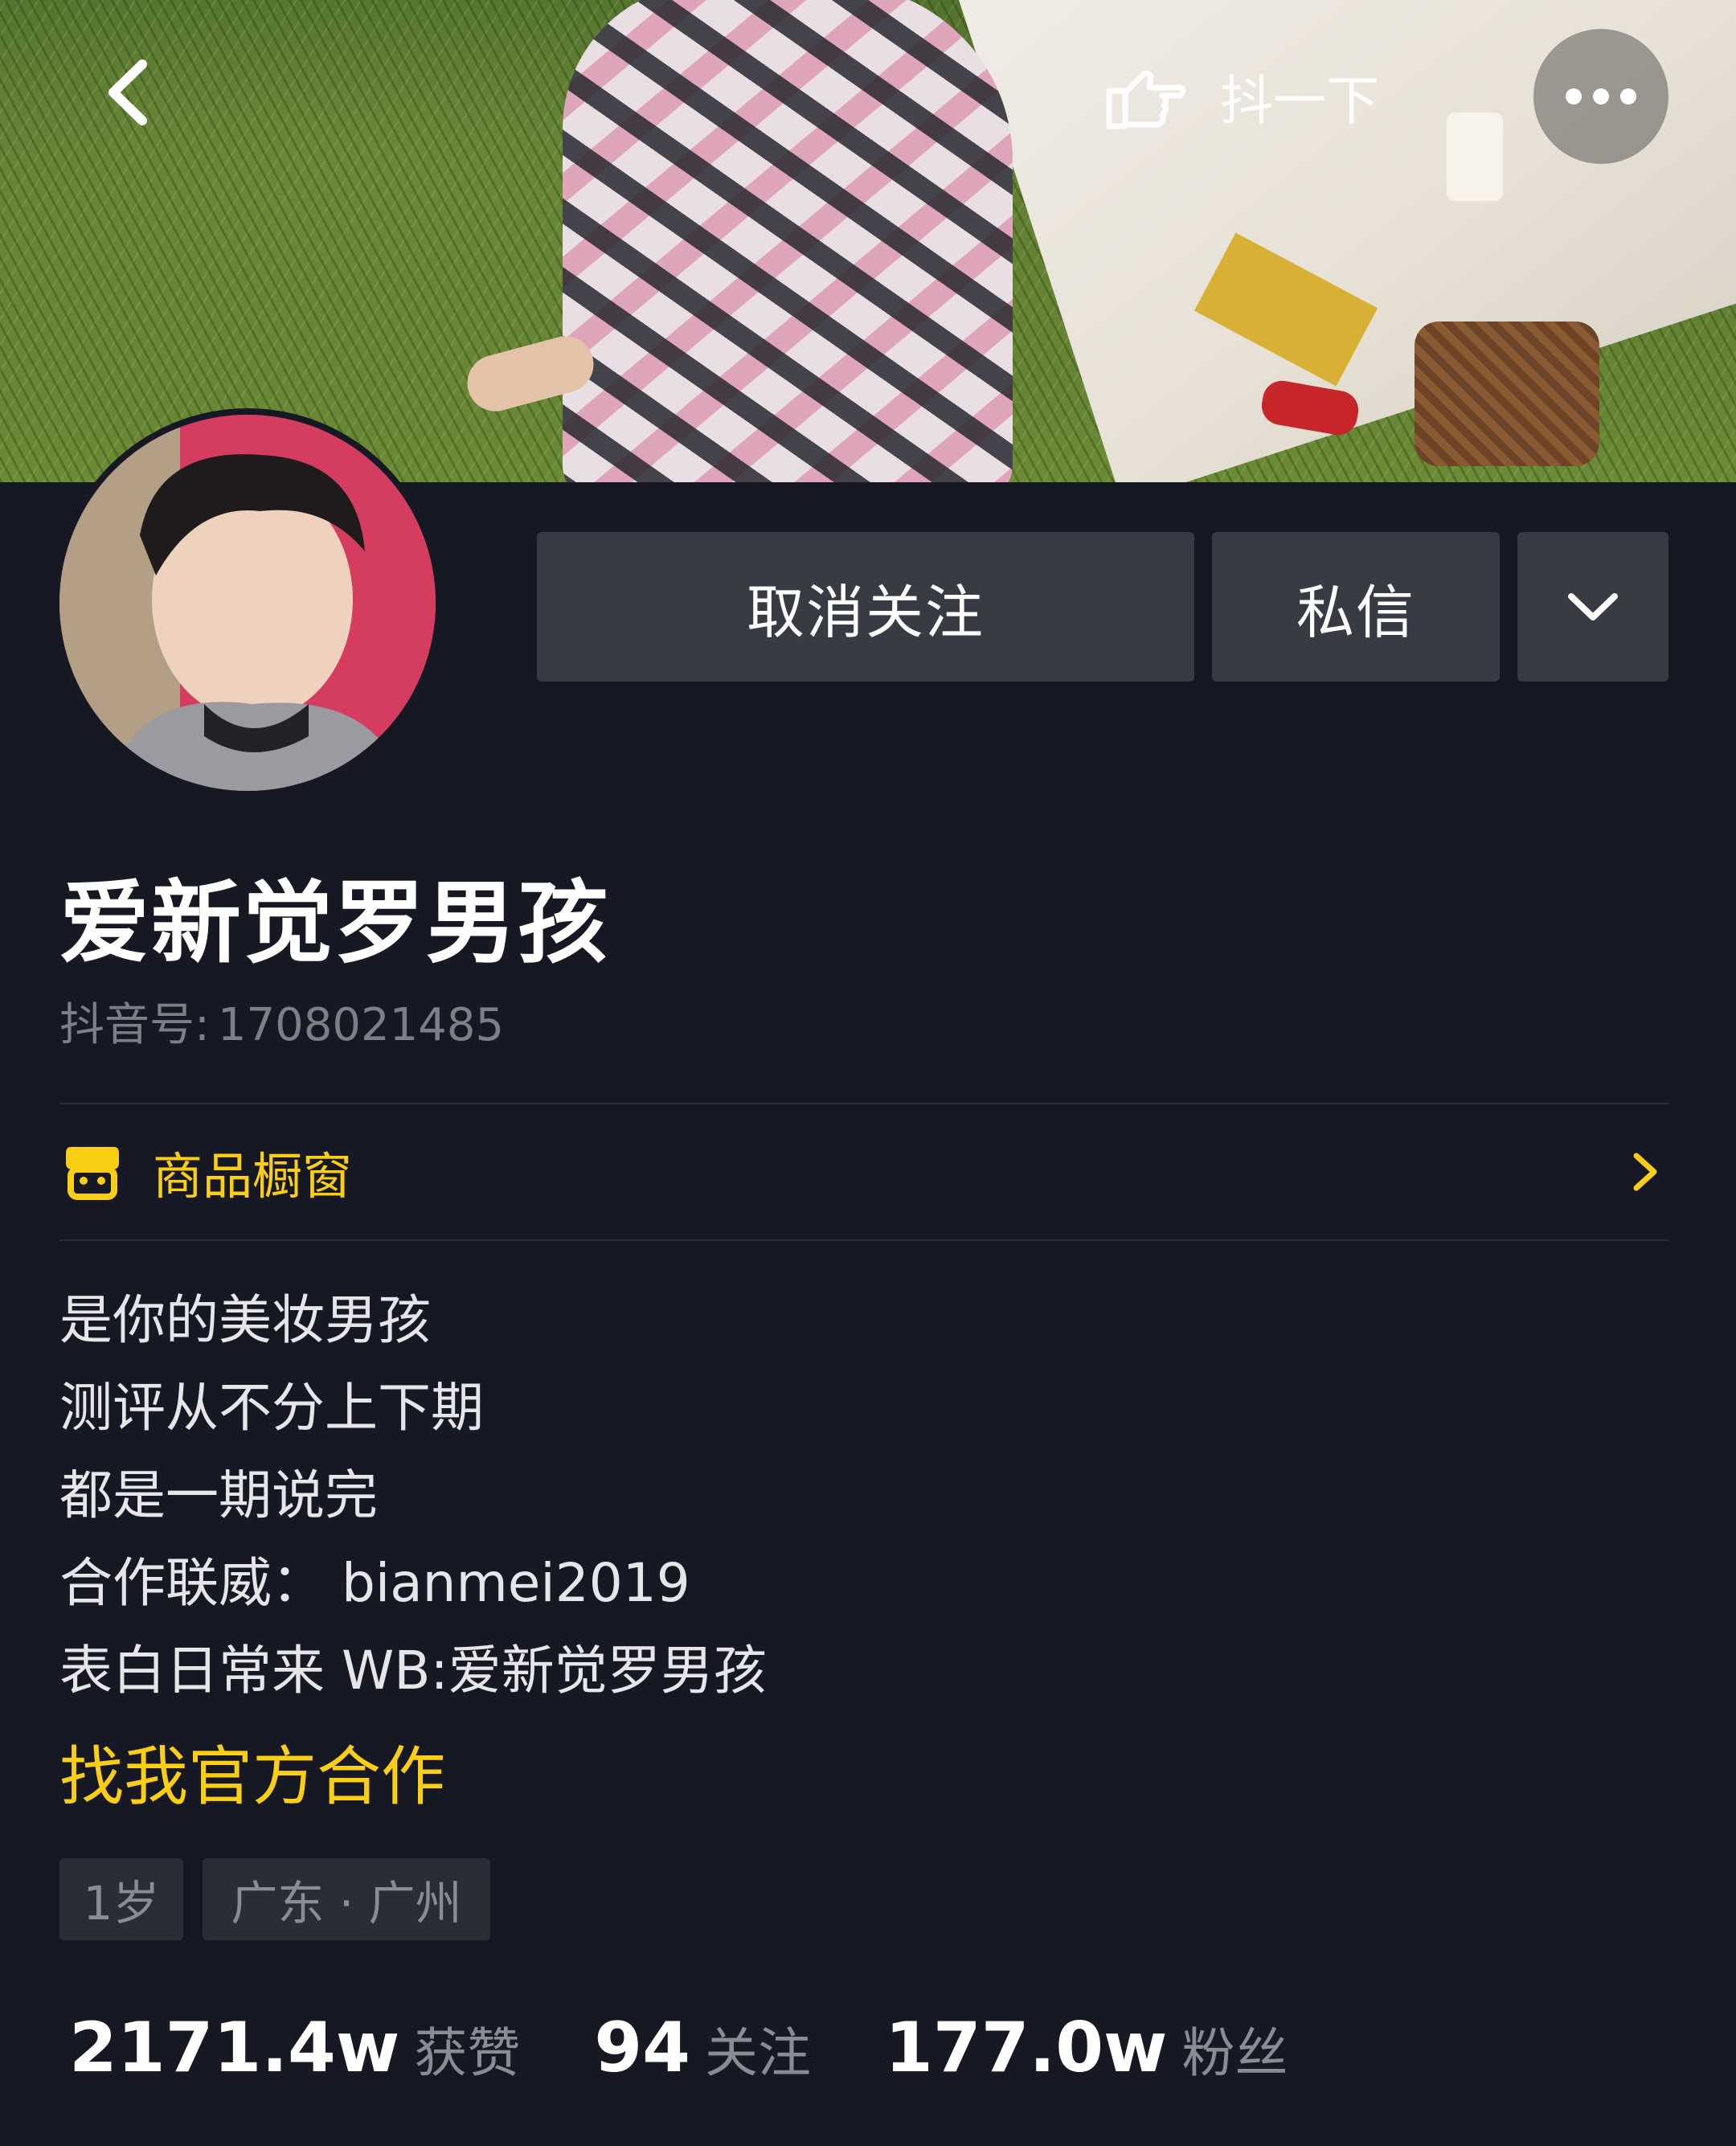 This screenshot has width=1736, height=2146. Describe the element at coordinates (361, 1025) in the screenshot. I see `douyin-id-value: 1708021485` at that location.